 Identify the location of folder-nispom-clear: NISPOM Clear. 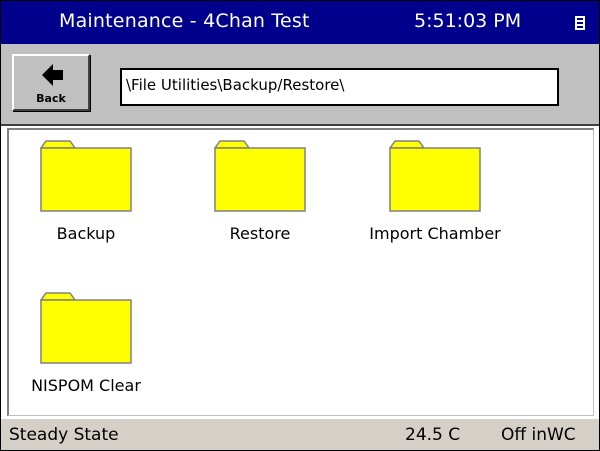
(88, 343).